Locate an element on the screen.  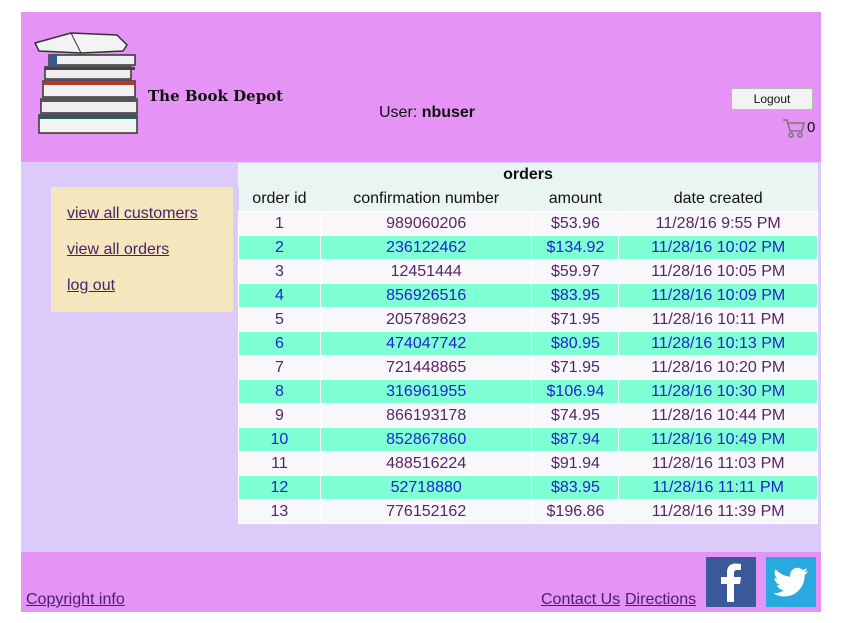
facebook-glyph is located at coordinates (731, 582).